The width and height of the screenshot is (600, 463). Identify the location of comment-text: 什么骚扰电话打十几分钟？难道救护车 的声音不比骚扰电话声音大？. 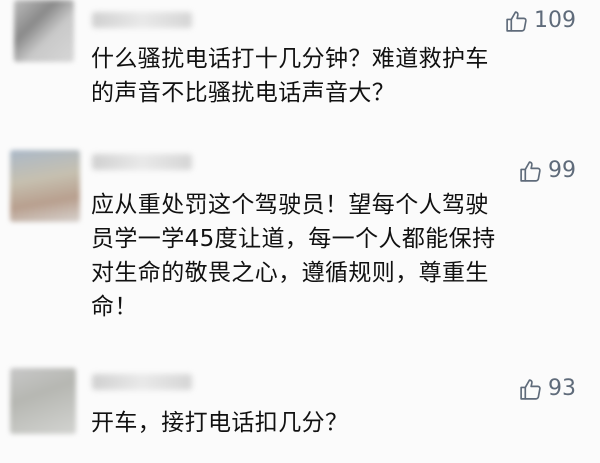
(290, 76).